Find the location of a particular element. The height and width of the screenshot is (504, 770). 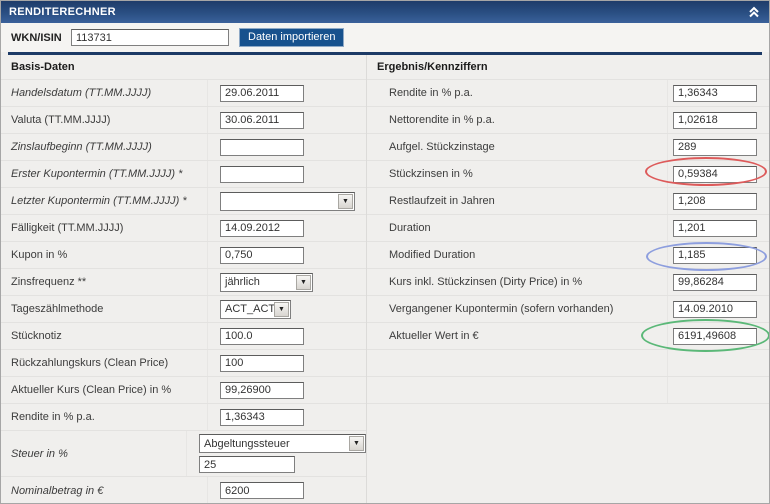

row-faelligkeit: Fälligkeit (TT.MM.JJJJ) is located at coordinates (183, 228).